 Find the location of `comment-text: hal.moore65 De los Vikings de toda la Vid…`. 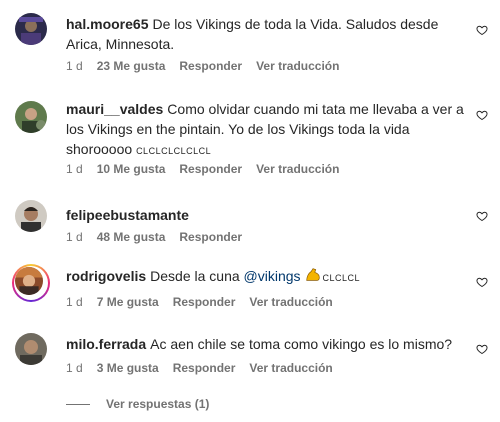

comment-text: hal.moore65 De los Vikings de toda la Vid… is located at coordinates (266, 34).